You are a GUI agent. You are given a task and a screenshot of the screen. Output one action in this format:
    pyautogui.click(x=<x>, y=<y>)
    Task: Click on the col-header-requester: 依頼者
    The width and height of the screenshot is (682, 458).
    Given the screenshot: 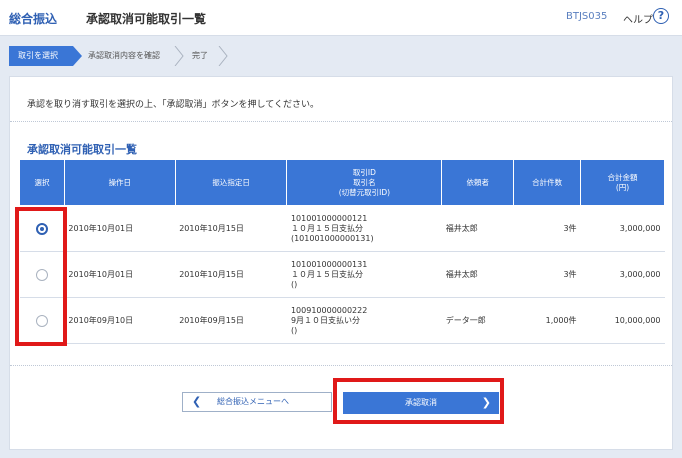 What is the action you would take?
    pyautogui.click(x=478, y=182)
    